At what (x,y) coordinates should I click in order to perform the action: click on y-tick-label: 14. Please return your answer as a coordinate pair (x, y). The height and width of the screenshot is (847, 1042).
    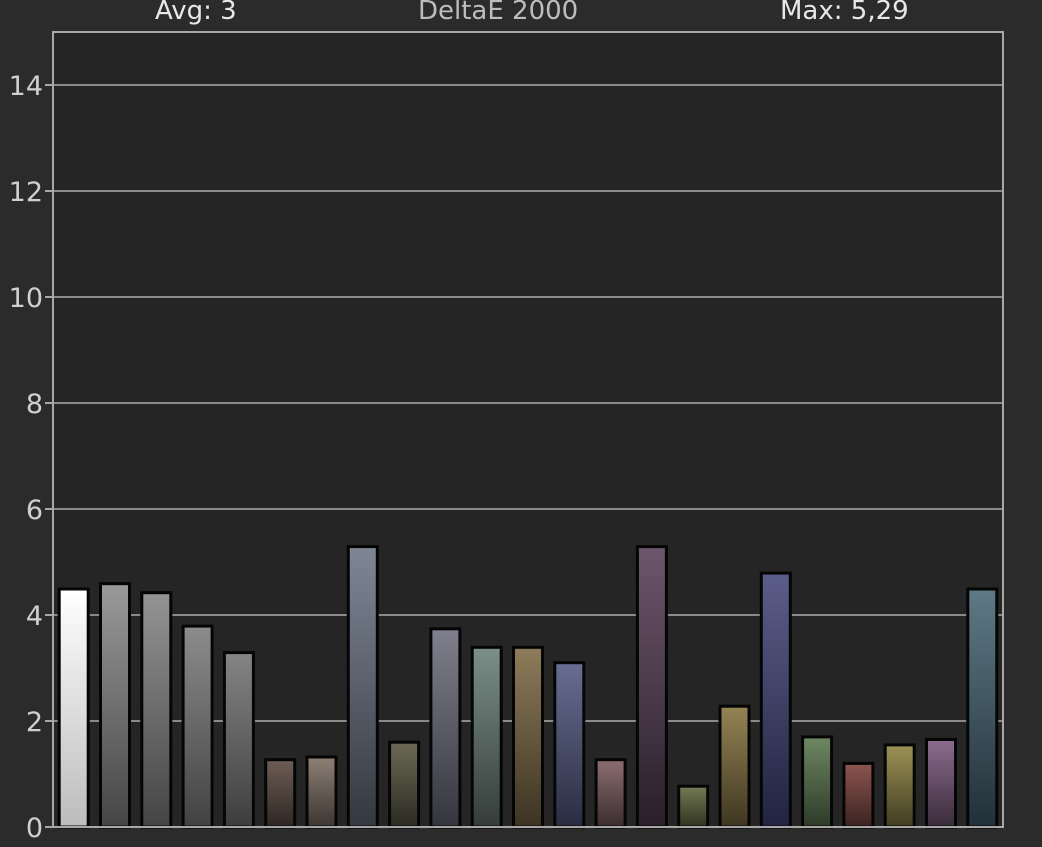
    Looking at the image, I should click on (26, 86).